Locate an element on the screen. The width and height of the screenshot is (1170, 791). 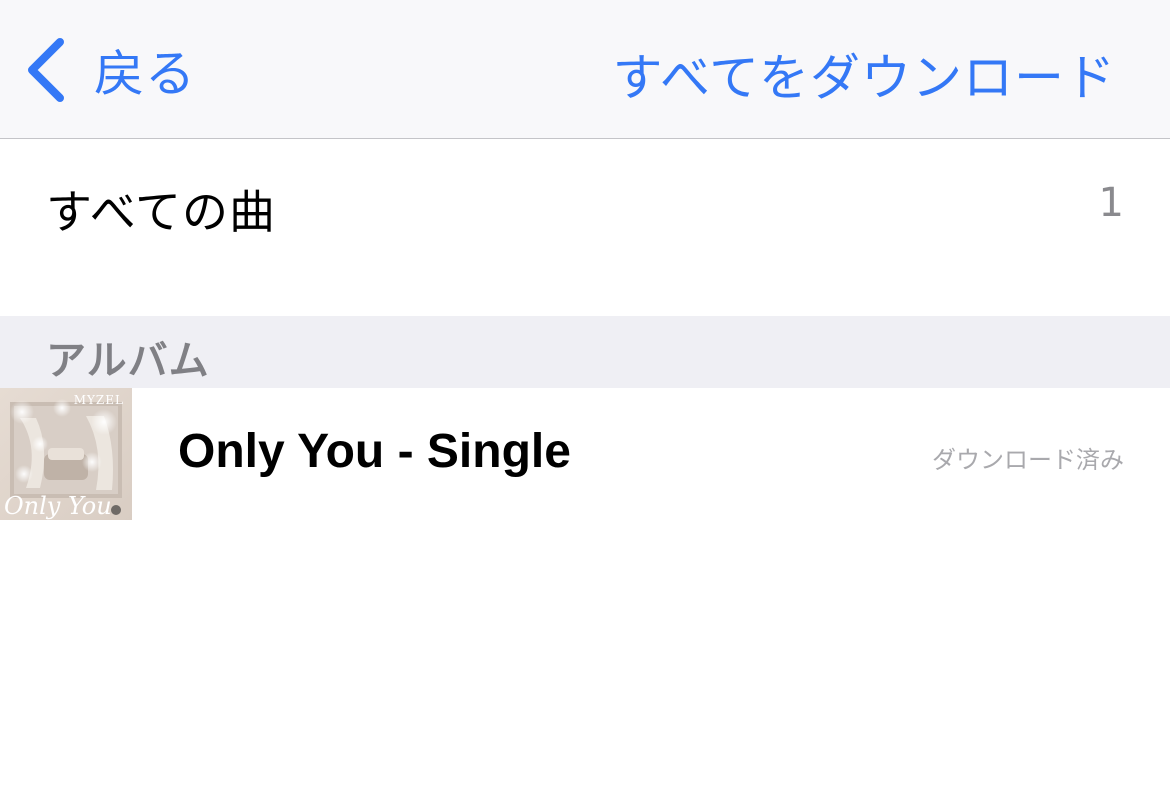
back-button: 戻る is located at coordinates (110, 70).